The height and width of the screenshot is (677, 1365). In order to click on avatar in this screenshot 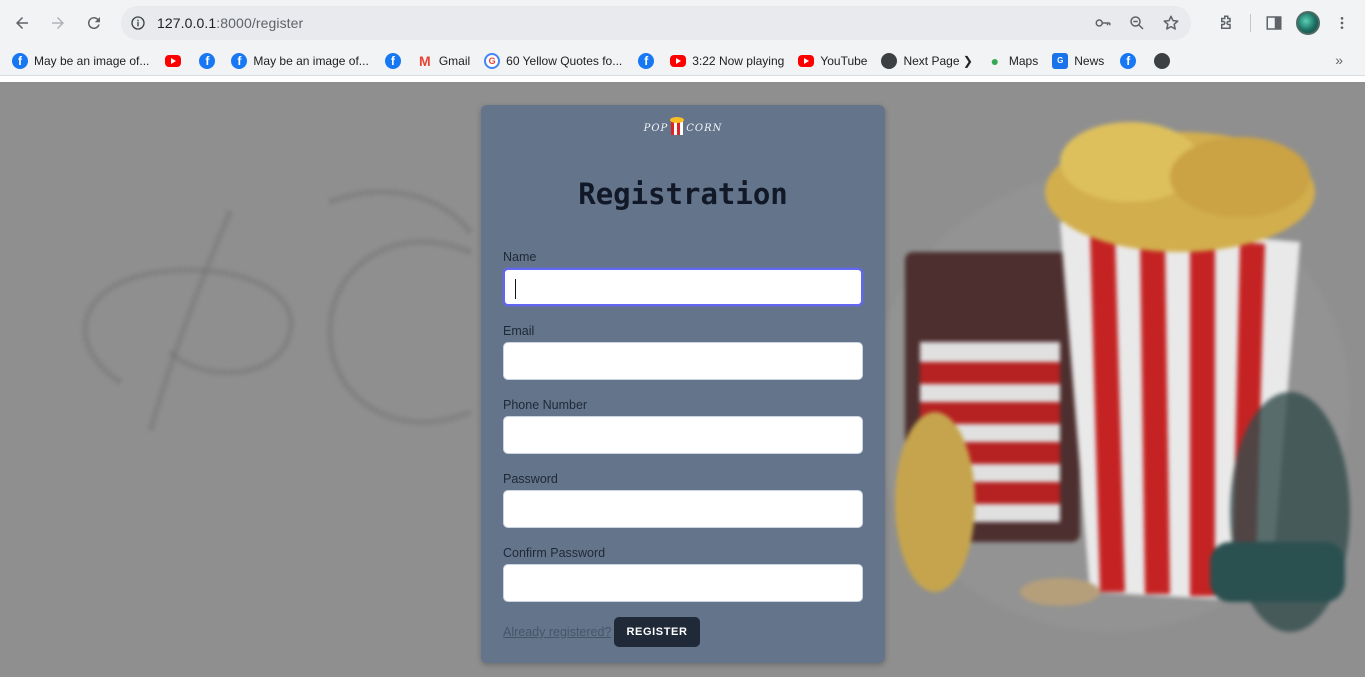, I will do `click(1308, 23)`.